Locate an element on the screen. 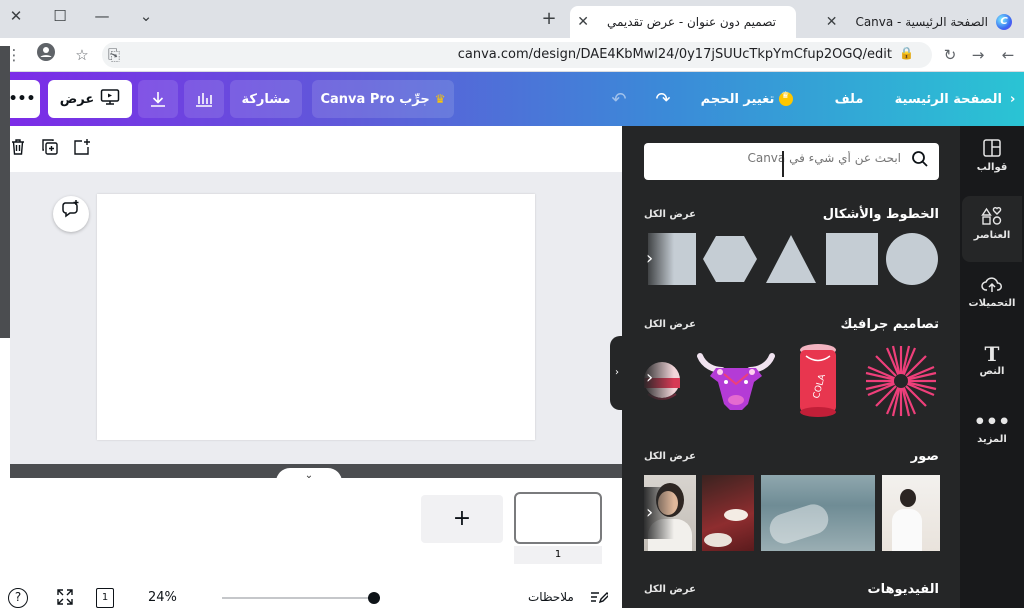 This screenshot has width=1024, height=608. tab-search-chevron-icon: ⌄ is located at coordinates (146, 16).